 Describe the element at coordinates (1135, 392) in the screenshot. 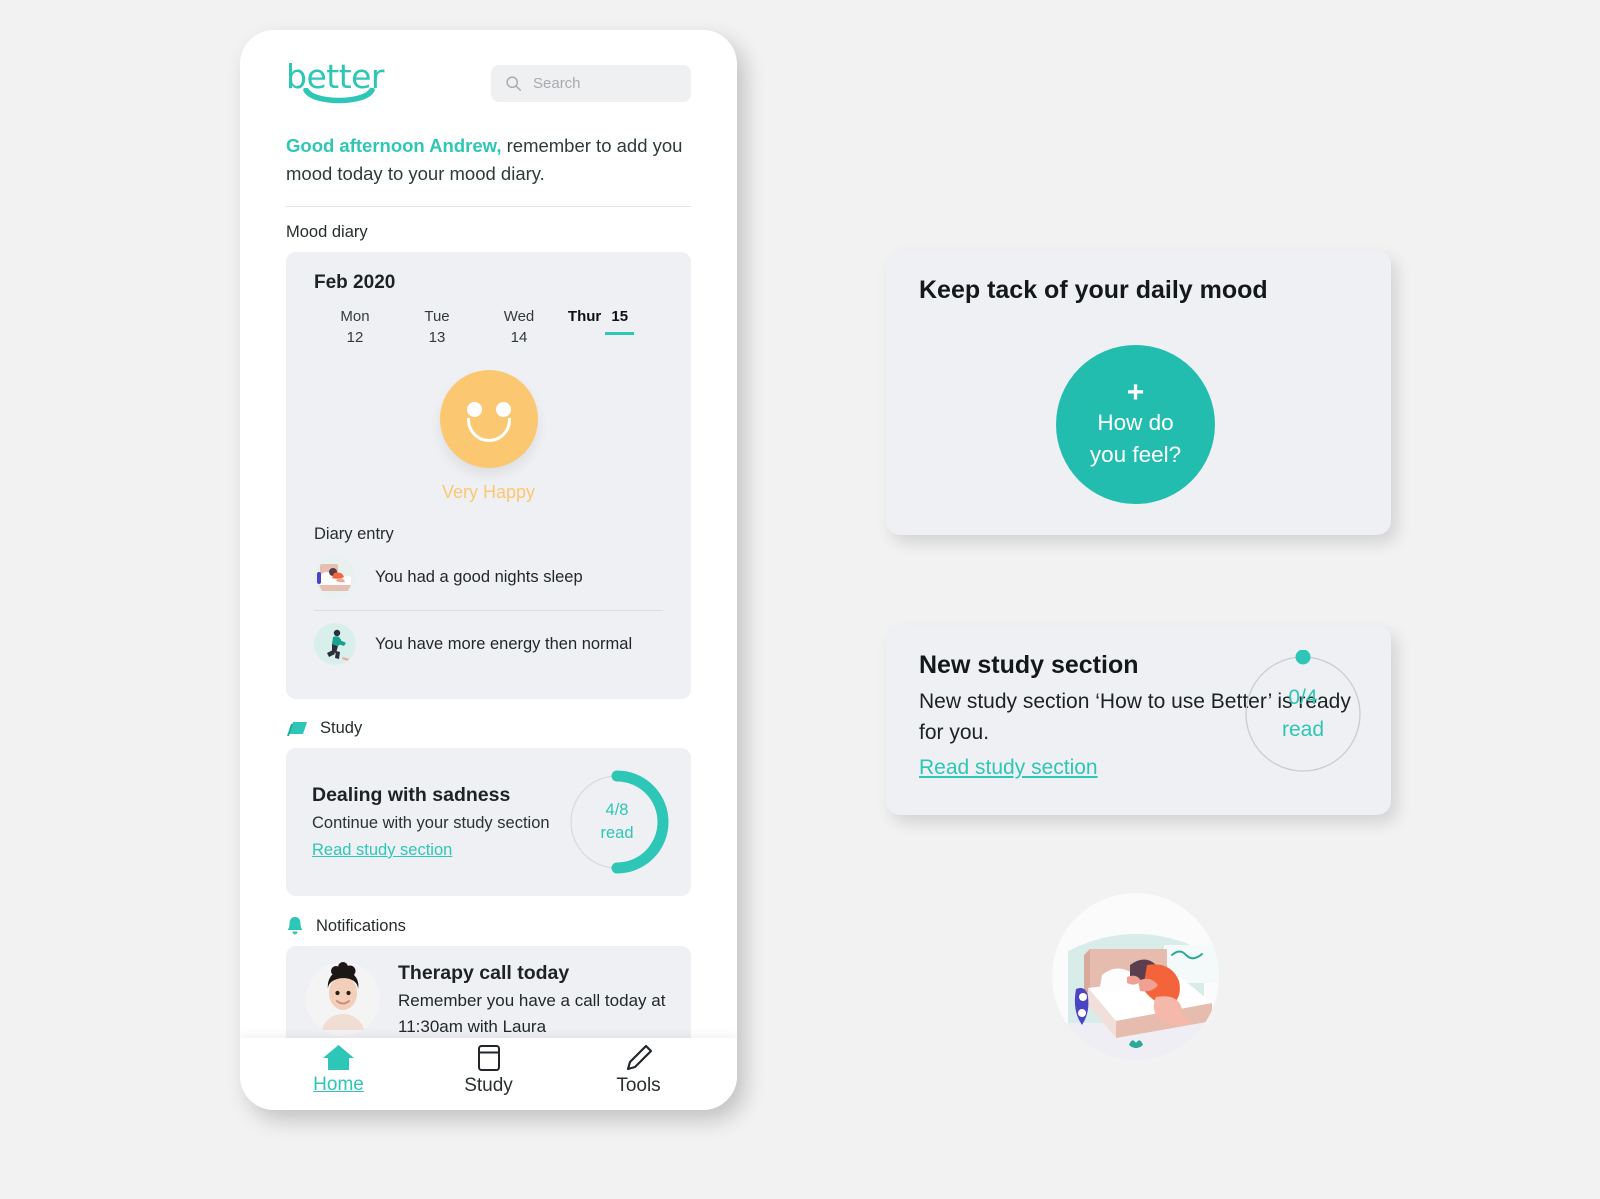

I see `plus-icon: +` at that location.